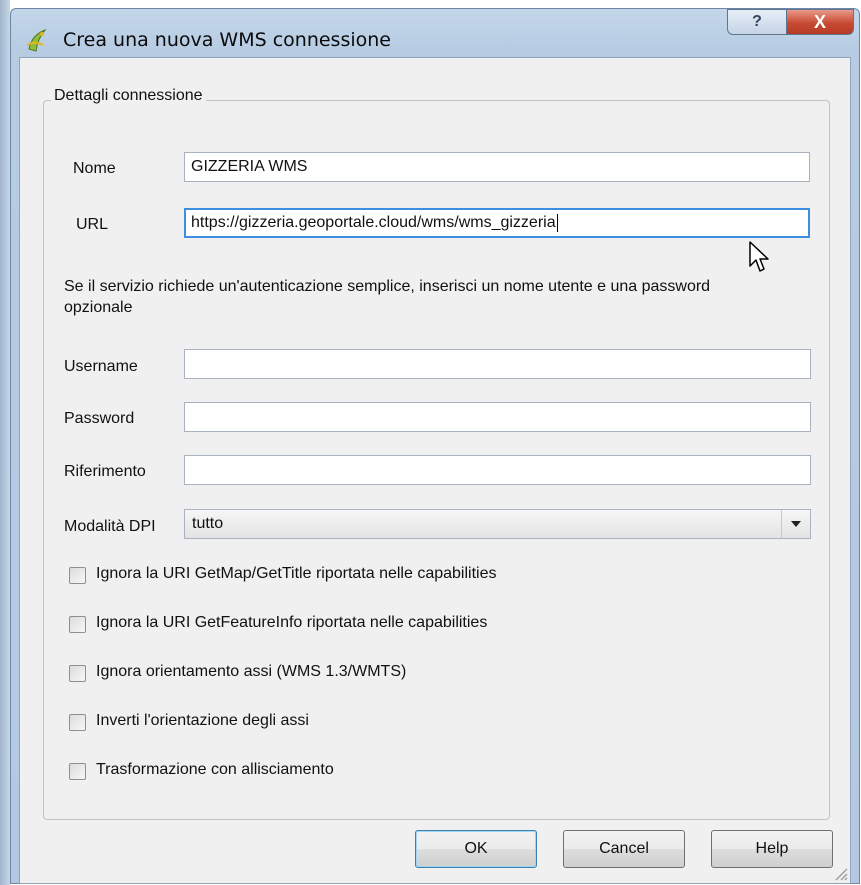 The width and height of the screenshot is (861, 885). Describe the element at coordinates (497, 524) in the screenshot. I see `dpi-select: tutto` at that location.